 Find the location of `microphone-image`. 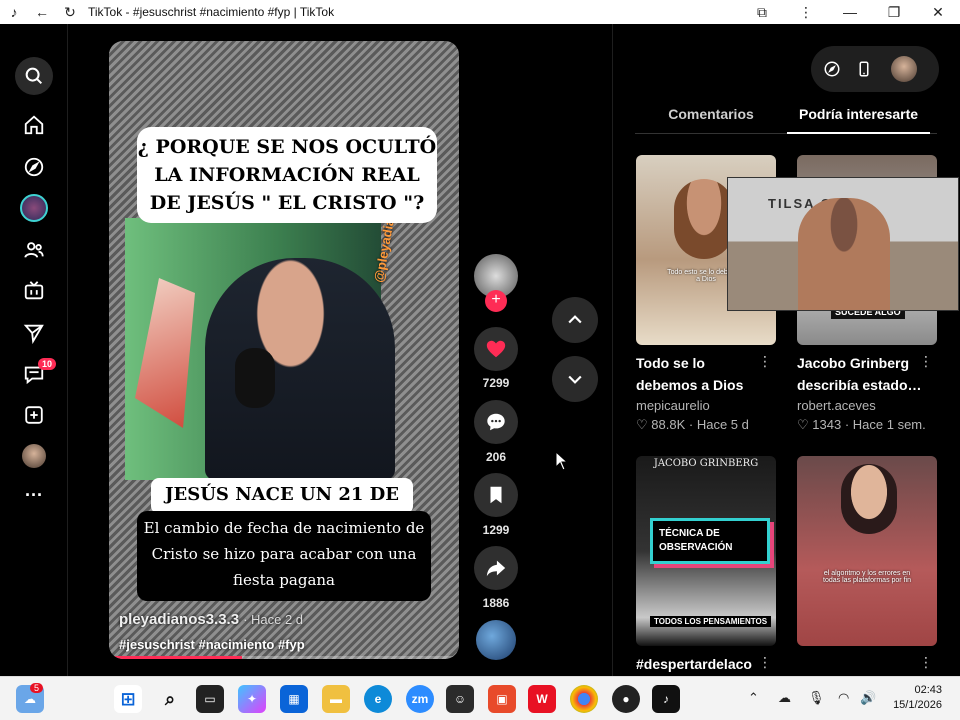

microphone-image is located at coordinates (255, 378).